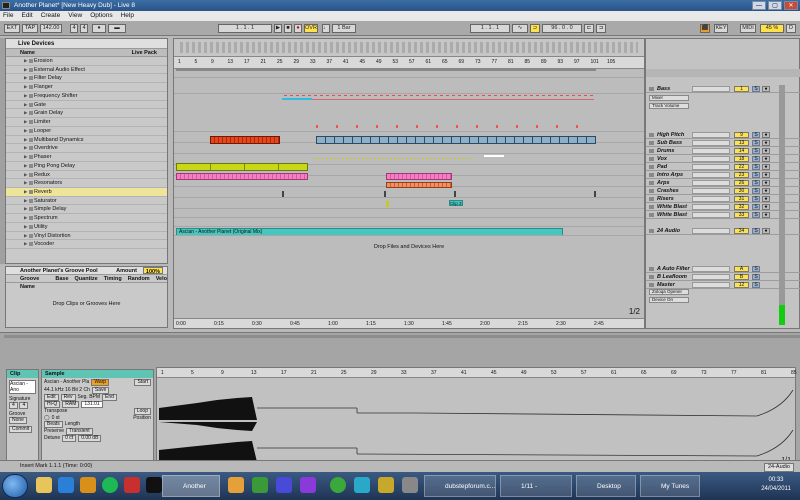 The image size is (800, 500). What do you see at coordinates (86, 175) in the screenshot?
I see `browser-item: Redux` at bounding box center [86, 175].